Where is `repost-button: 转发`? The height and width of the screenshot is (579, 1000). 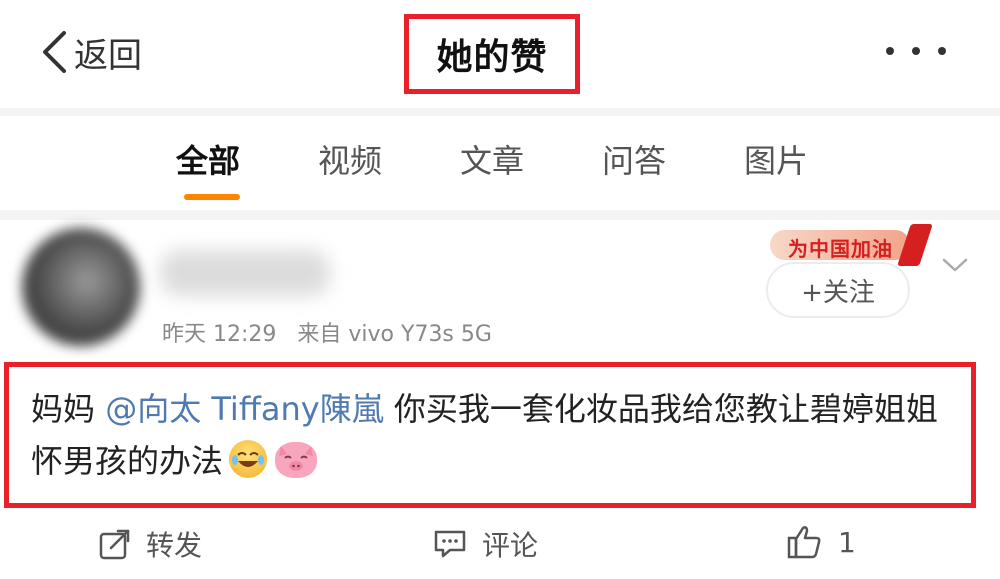
repost-button: 转发 is located at coordinates (150, 544).